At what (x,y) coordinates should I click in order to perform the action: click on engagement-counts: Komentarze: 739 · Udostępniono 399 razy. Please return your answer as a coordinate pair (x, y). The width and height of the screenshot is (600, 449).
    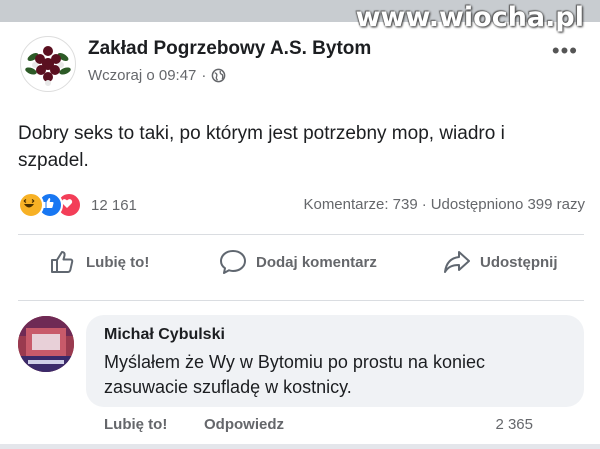
    Looking at the image, I should click on (444, 204).